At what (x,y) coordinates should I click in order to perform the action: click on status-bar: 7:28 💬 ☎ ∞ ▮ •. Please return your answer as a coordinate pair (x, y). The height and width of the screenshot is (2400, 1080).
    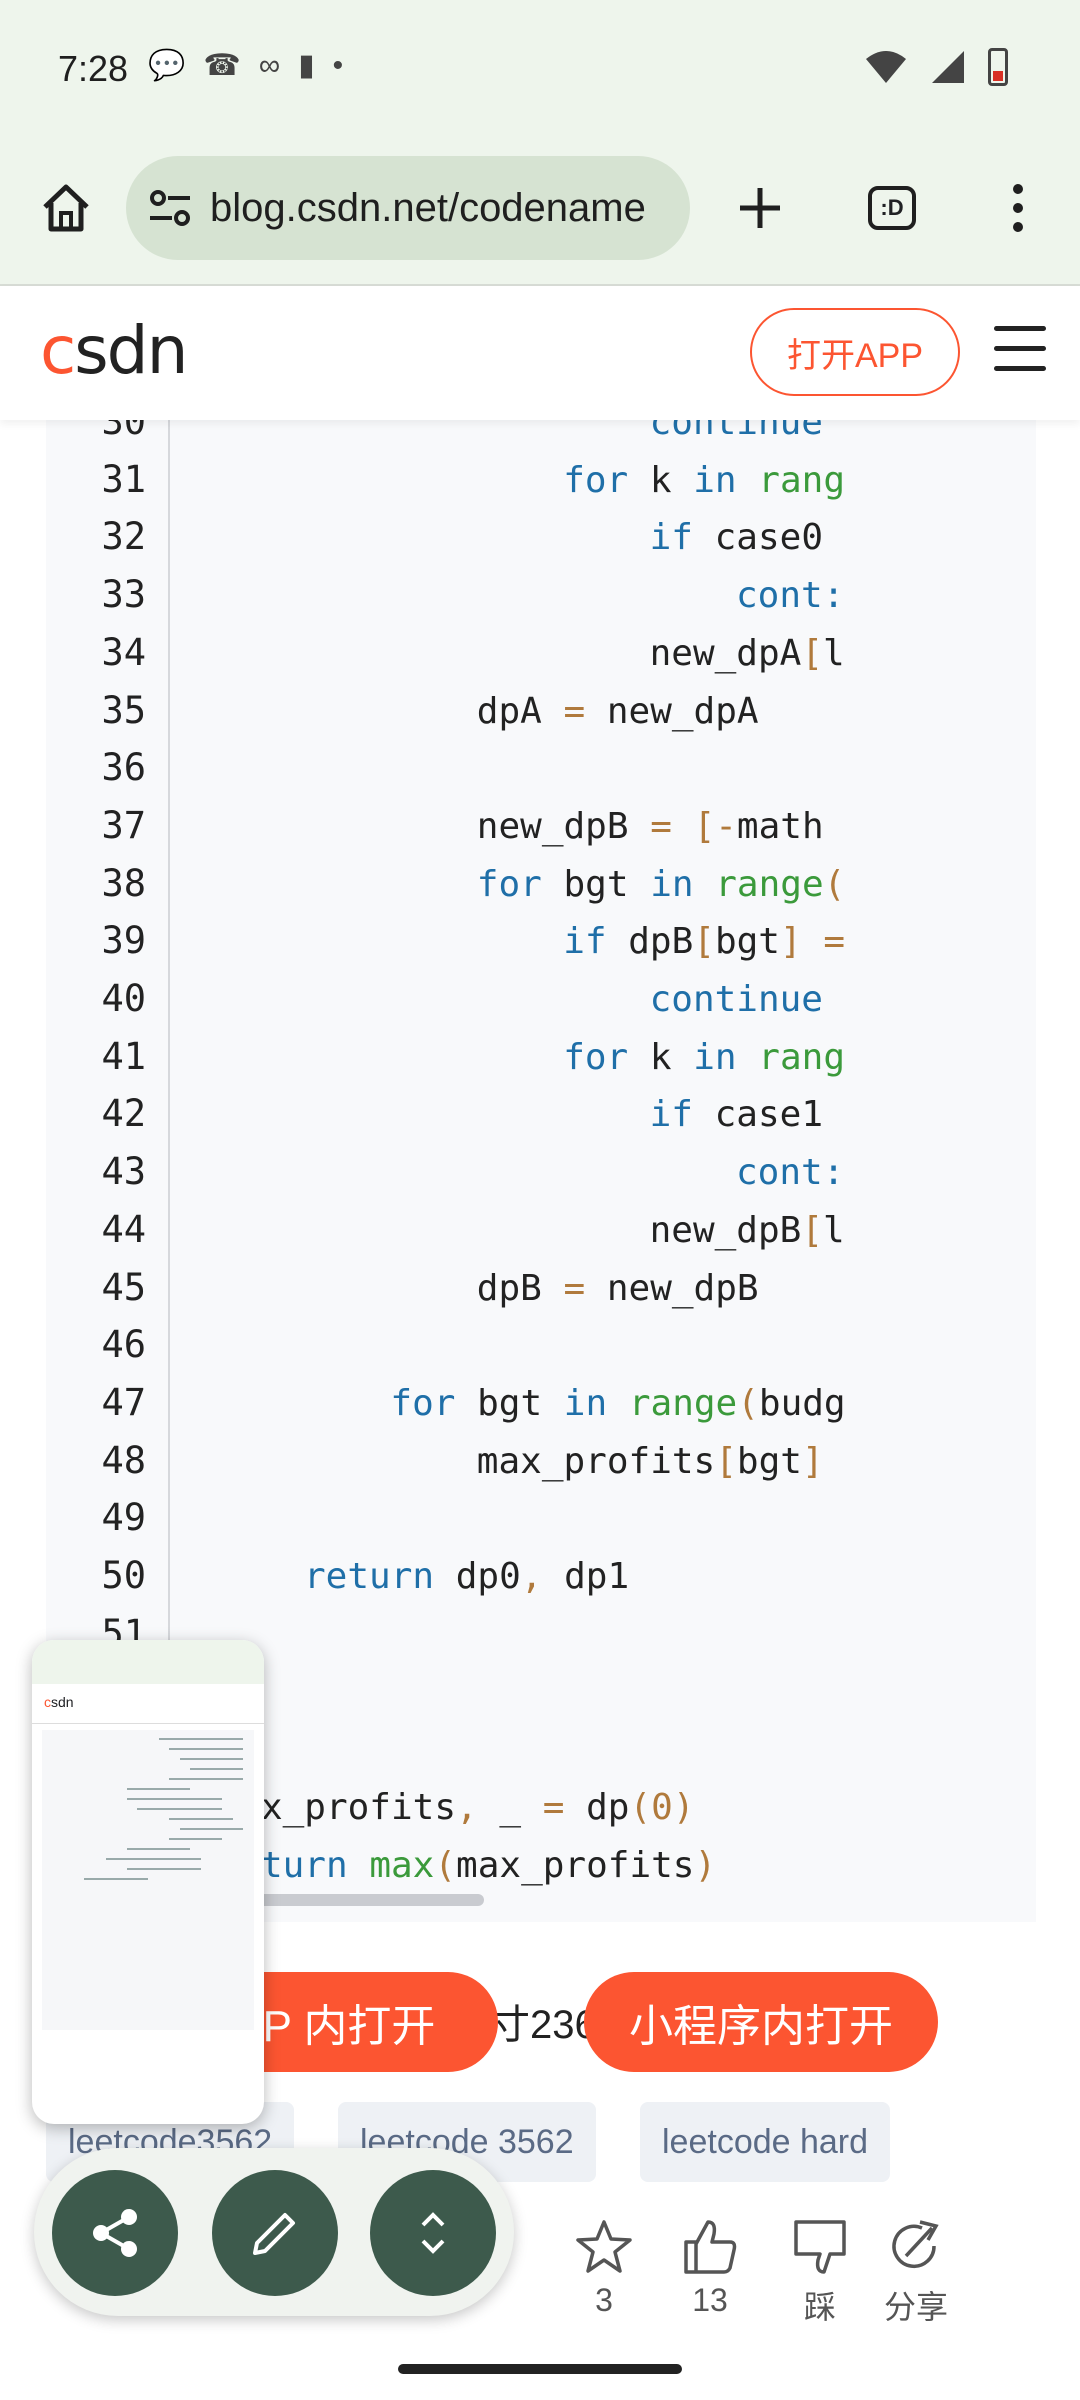
    Looking at the image, I should click on (540, 70).